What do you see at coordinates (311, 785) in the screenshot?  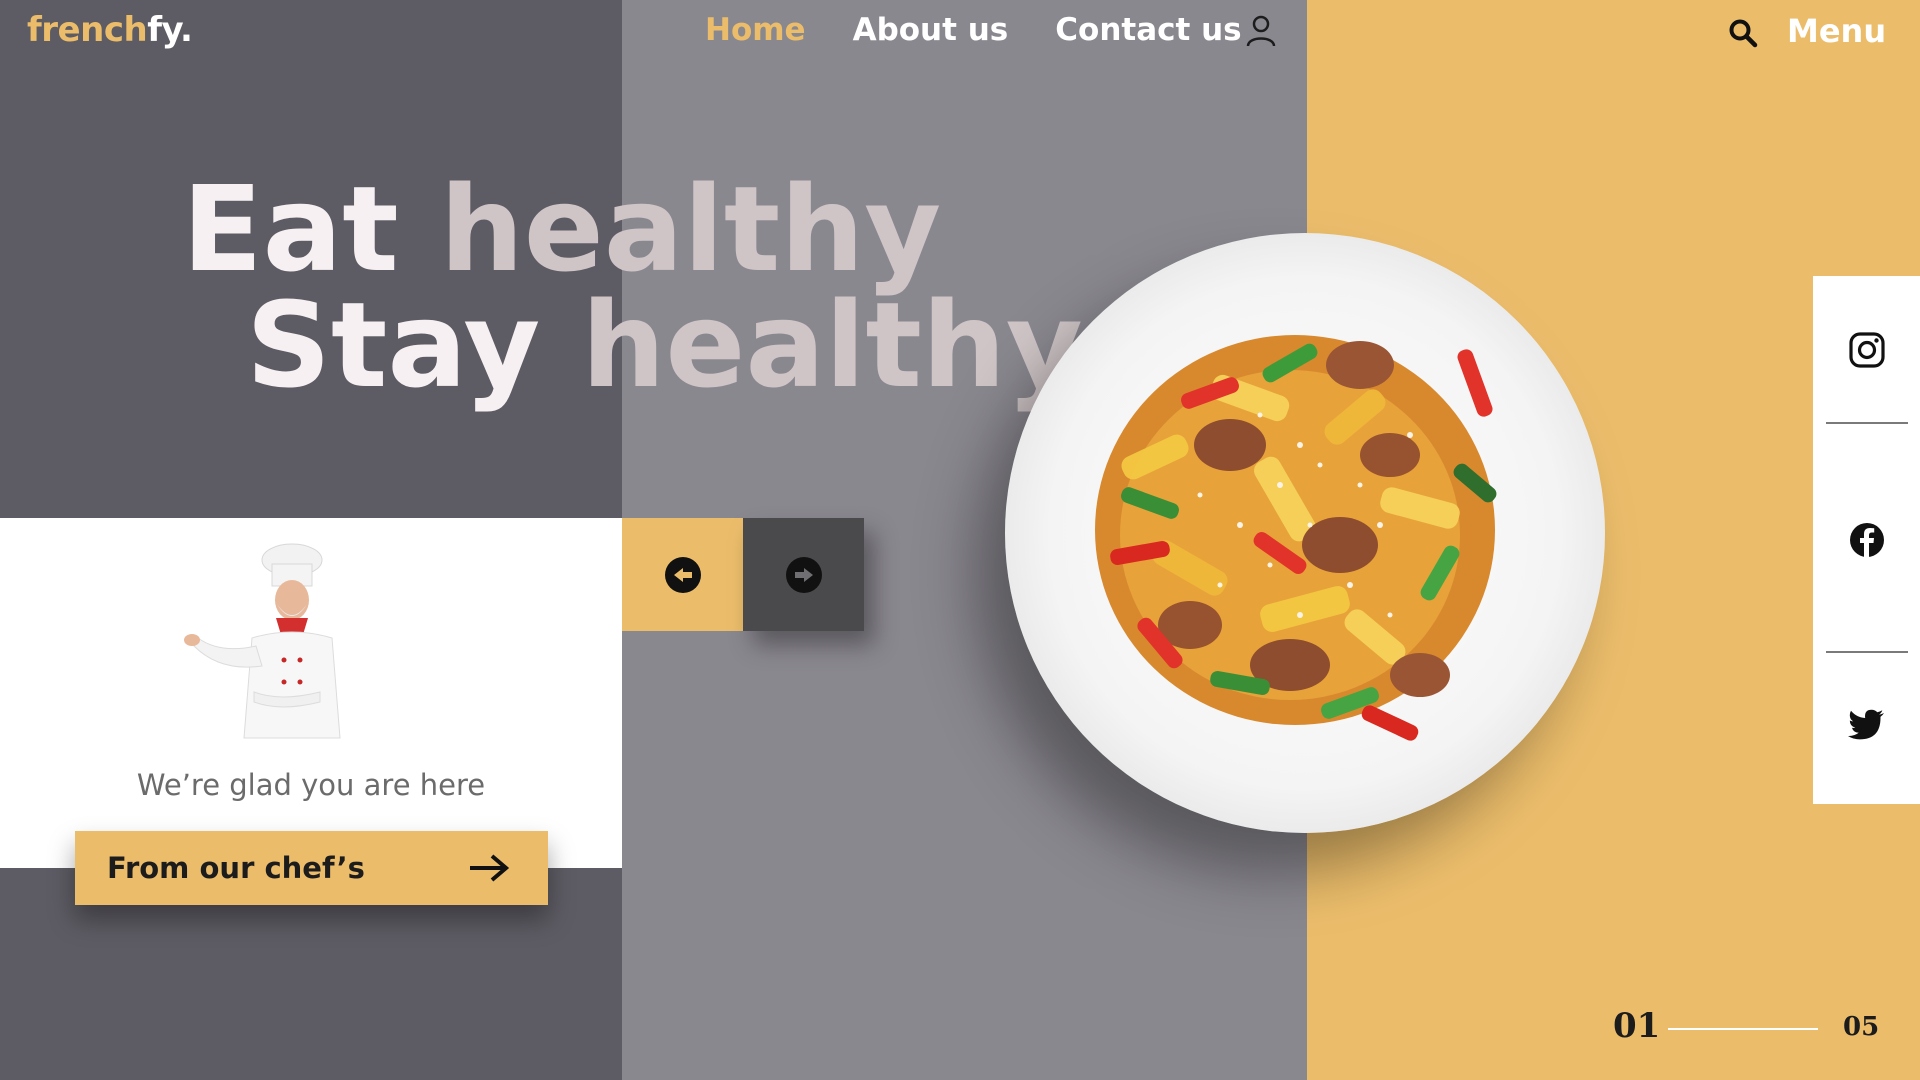 I see `welcome-text: We’re glad you are here` at bounding box center [311, 785].